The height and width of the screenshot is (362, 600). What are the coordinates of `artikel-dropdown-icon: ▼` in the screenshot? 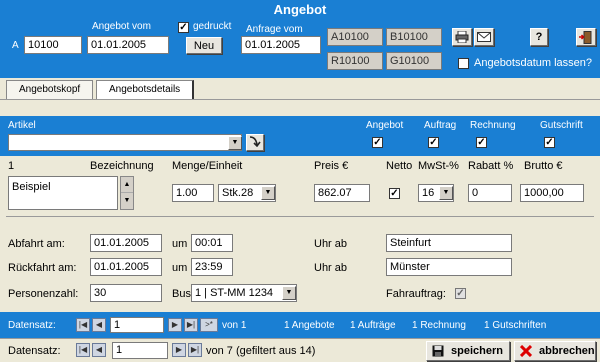 It's located at (235, 143).